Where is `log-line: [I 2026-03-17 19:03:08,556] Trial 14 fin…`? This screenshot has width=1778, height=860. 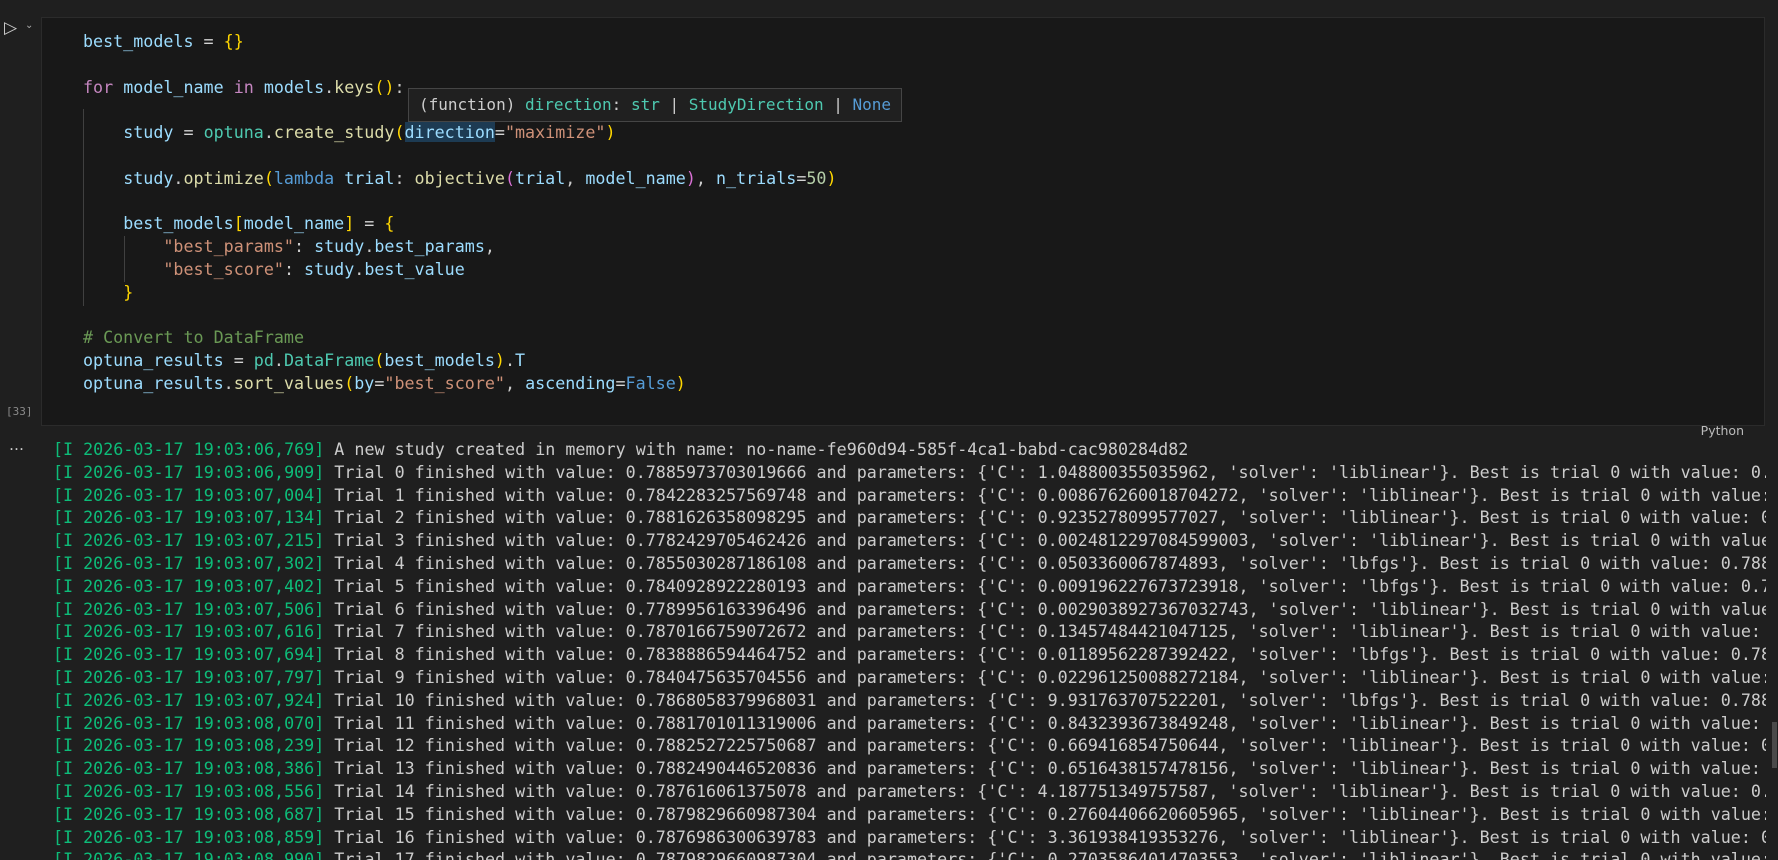
log-line: [I 2026-03-17 19:03:08,556] Trial 14 fin… is located at coordinates (909, 791).